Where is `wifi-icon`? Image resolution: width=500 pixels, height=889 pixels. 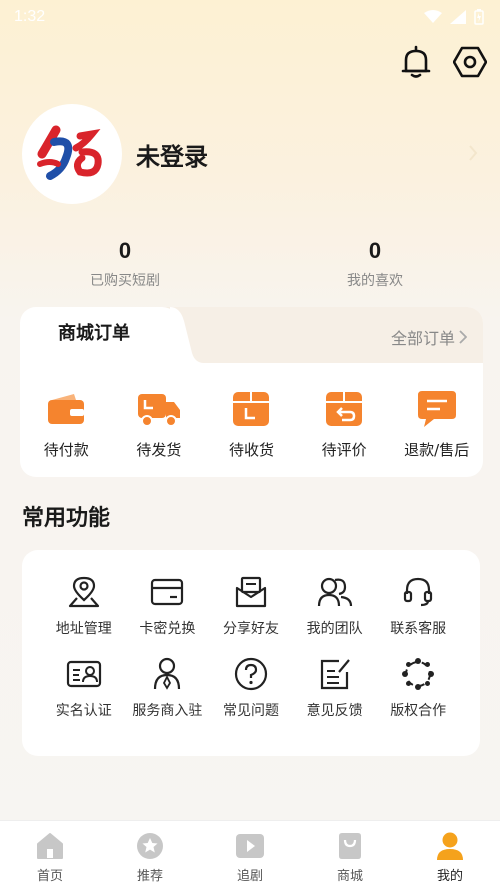 wifi-icon is located at coordinates (433, 16).